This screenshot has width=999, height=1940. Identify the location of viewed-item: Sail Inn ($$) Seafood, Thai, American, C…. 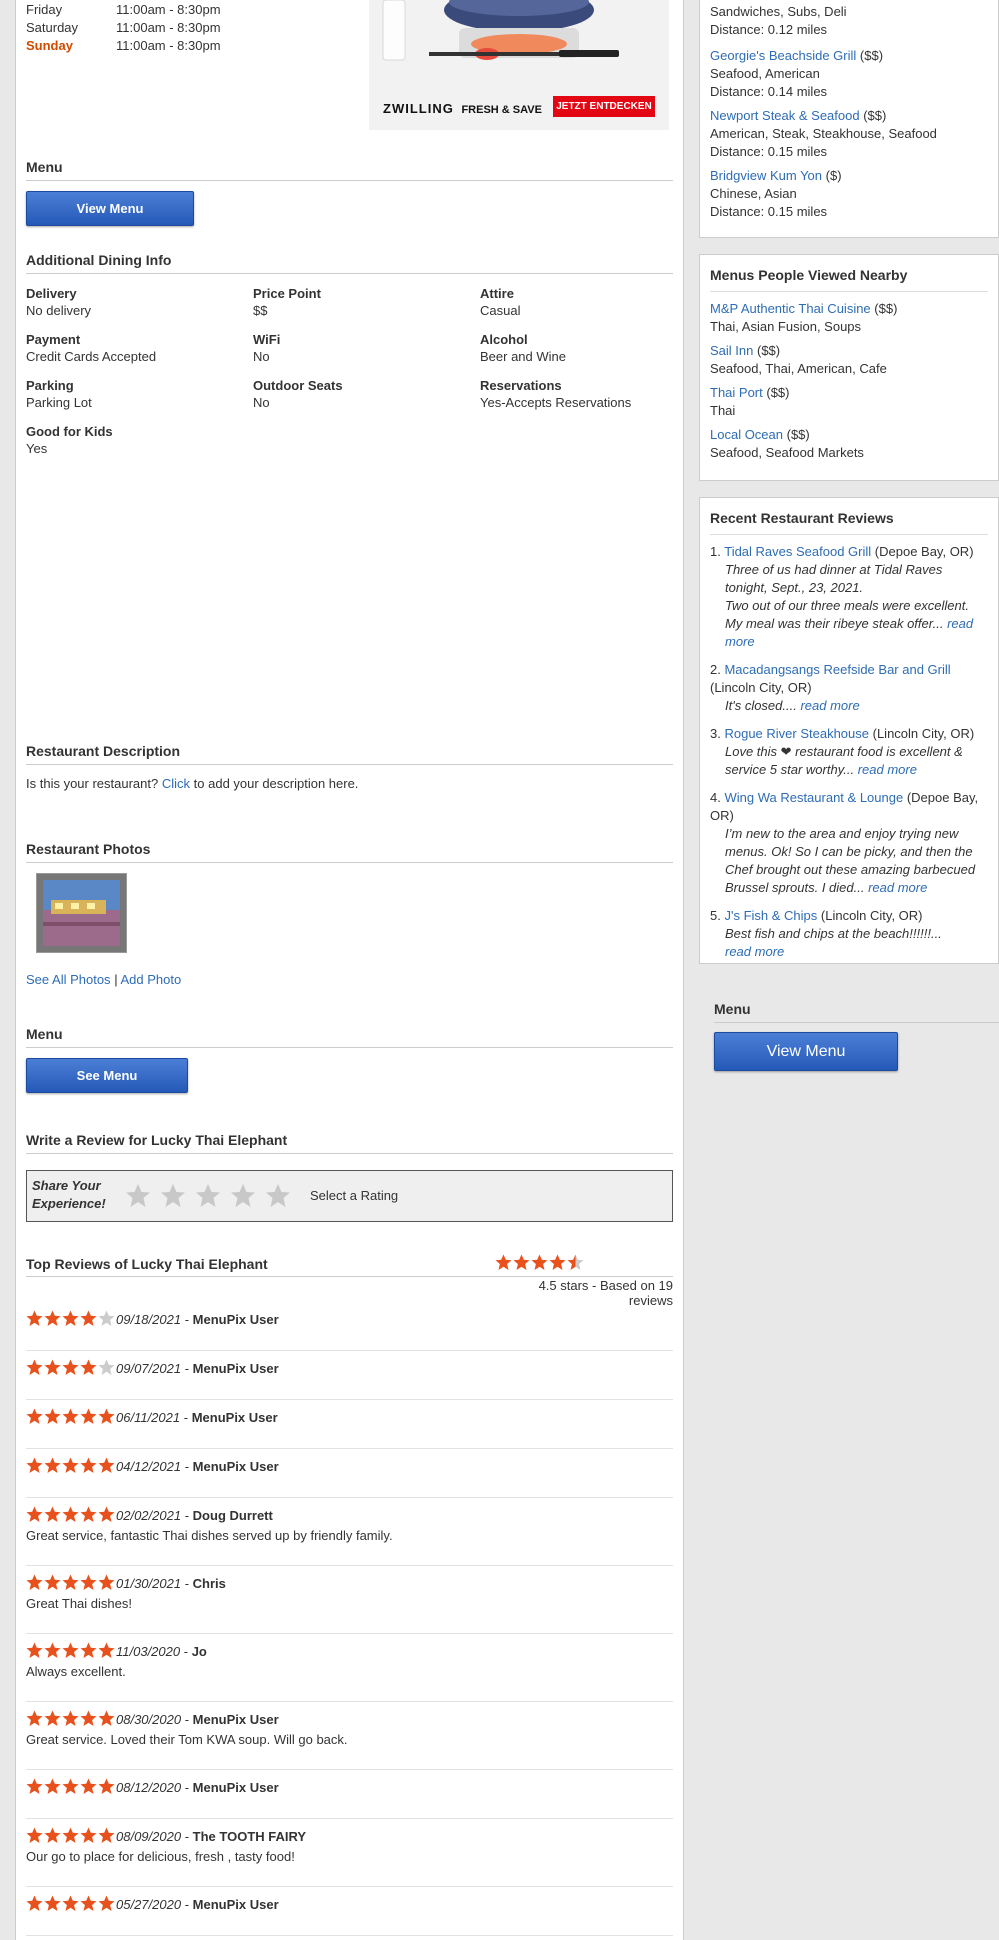
(849, 360).